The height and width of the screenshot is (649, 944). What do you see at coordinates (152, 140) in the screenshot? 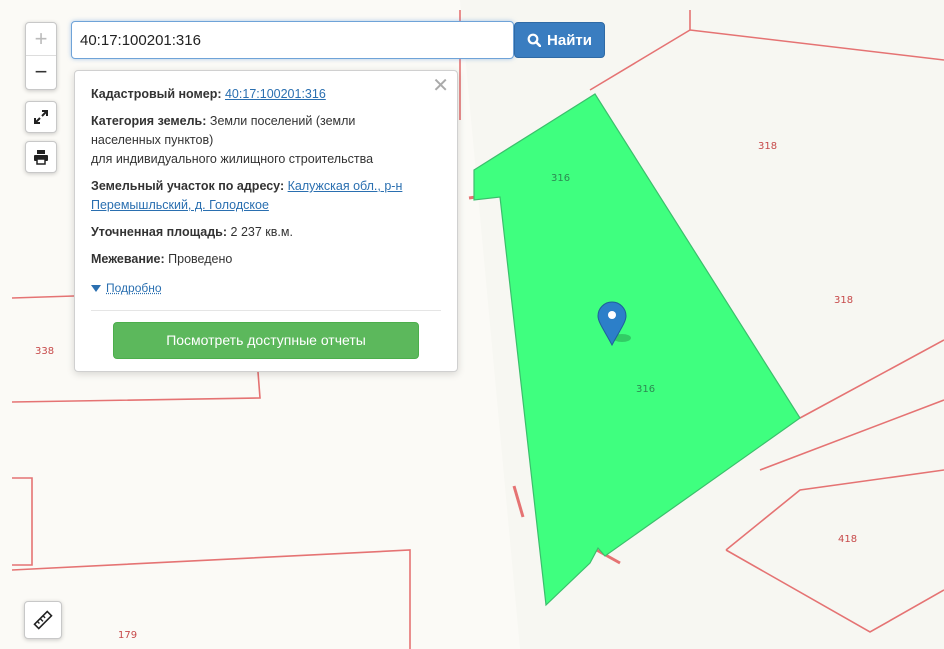
I see `category-value: населенных пунктов)` at bounding box center [152, 140].